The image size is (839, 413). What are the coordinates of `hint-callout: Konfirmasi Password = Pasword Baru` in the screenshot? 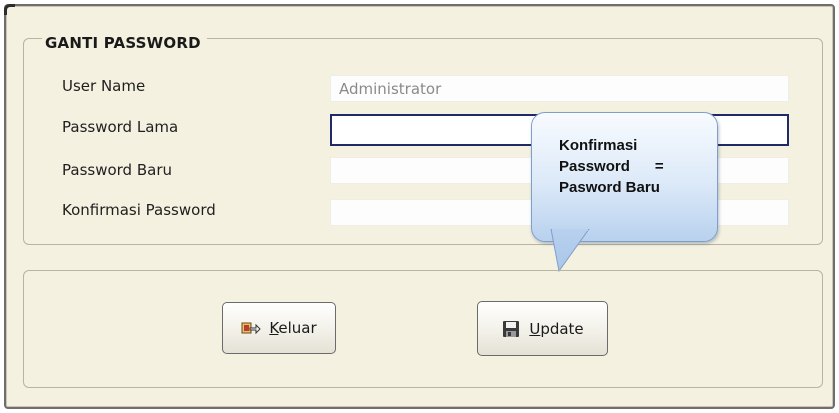 It's located at (624, 177).